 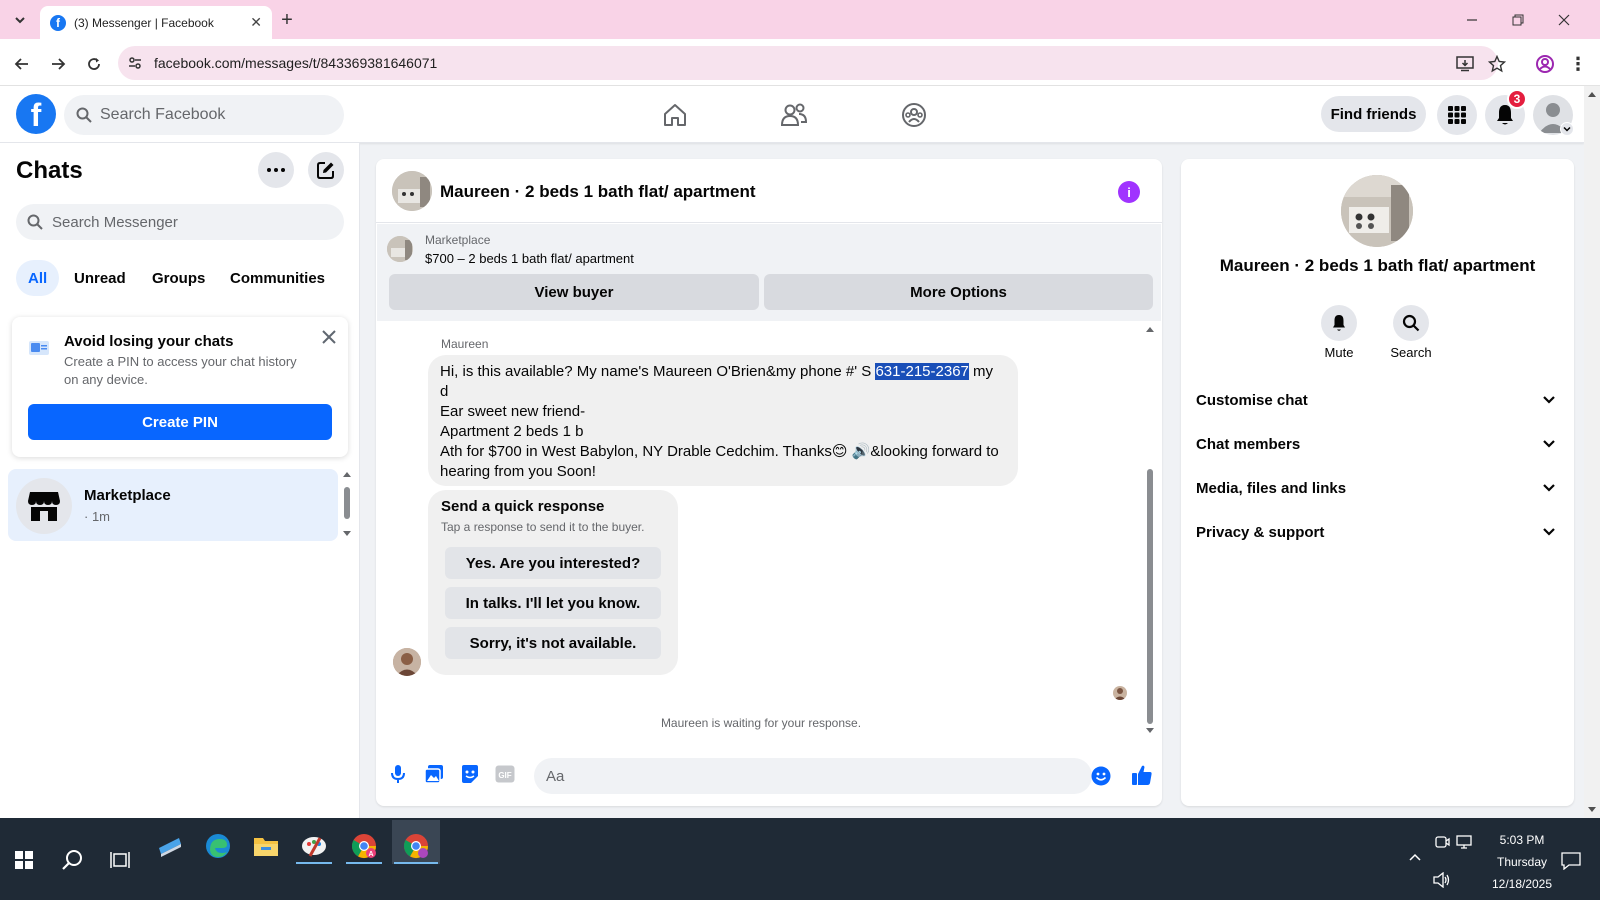 I want to click on gif-icon: GIF, so click(x=505, y=774).